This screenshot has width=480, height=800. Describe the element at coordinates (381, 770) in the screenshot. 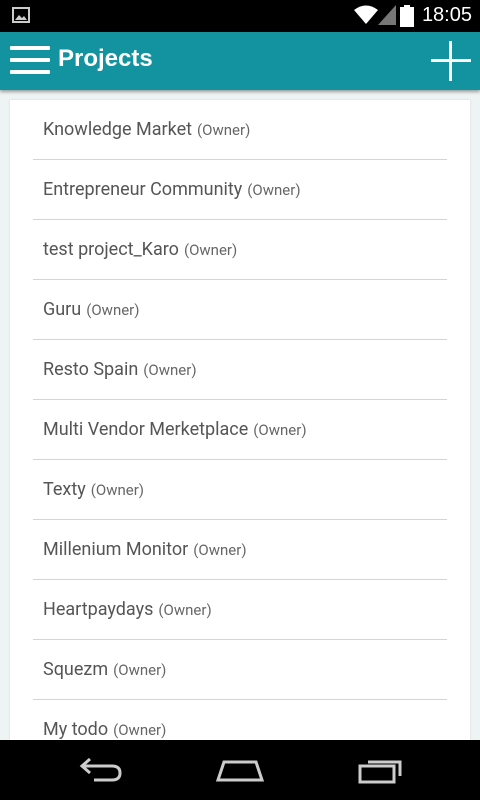

I see `recent-apps-icon` at that location.